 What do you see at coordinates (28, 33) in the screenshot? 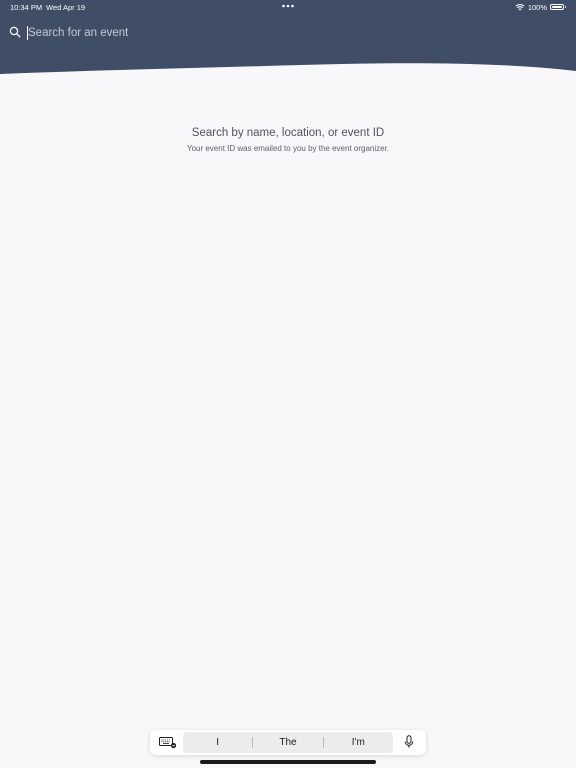
I see `text-cursor` at bounding box center [28, 33].